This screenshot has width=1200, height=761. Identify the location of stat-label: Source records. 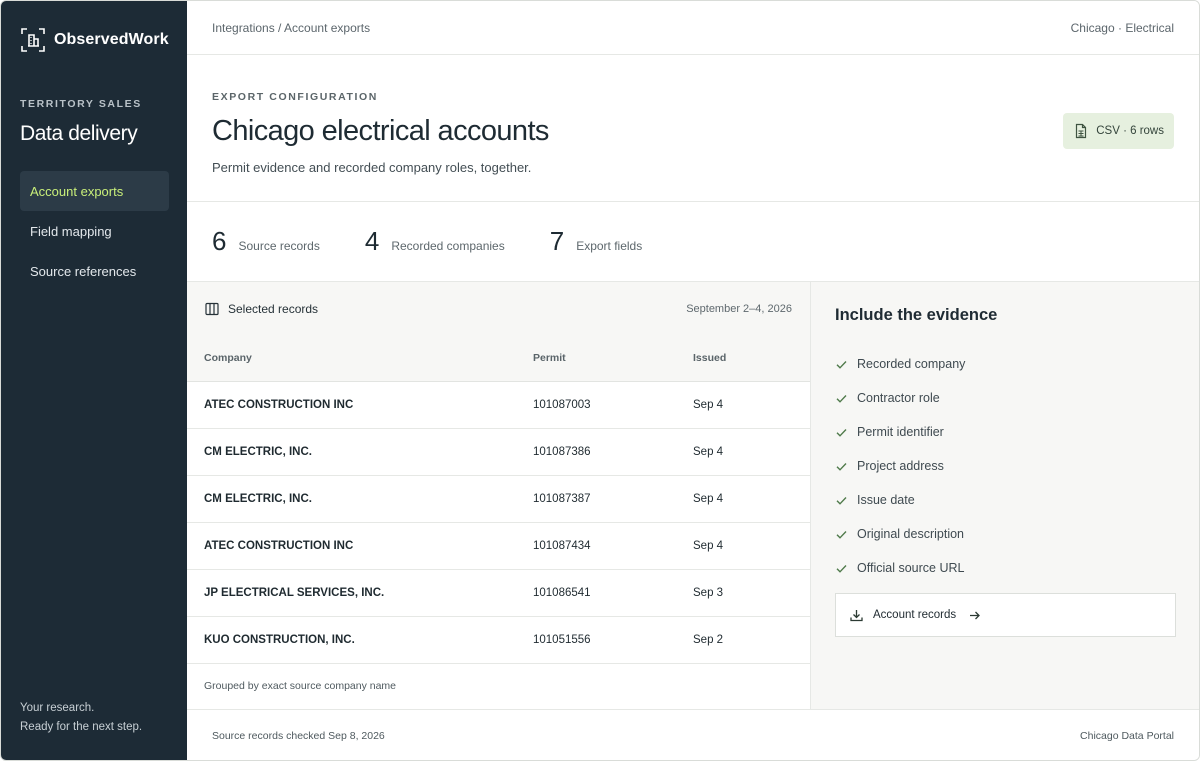
(279, 246).